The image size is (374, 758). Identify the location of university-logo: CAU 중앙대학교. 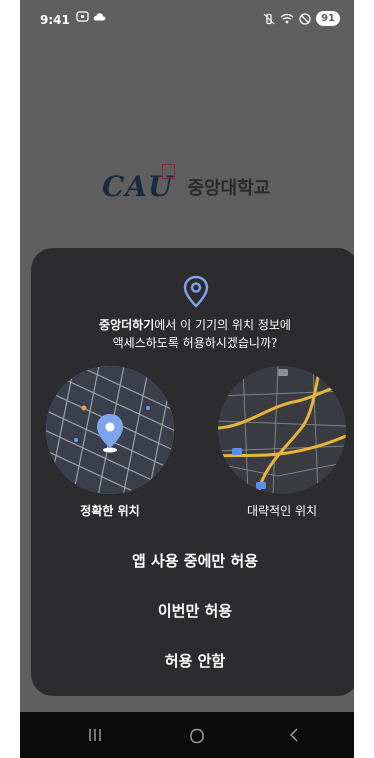
(186, 183).